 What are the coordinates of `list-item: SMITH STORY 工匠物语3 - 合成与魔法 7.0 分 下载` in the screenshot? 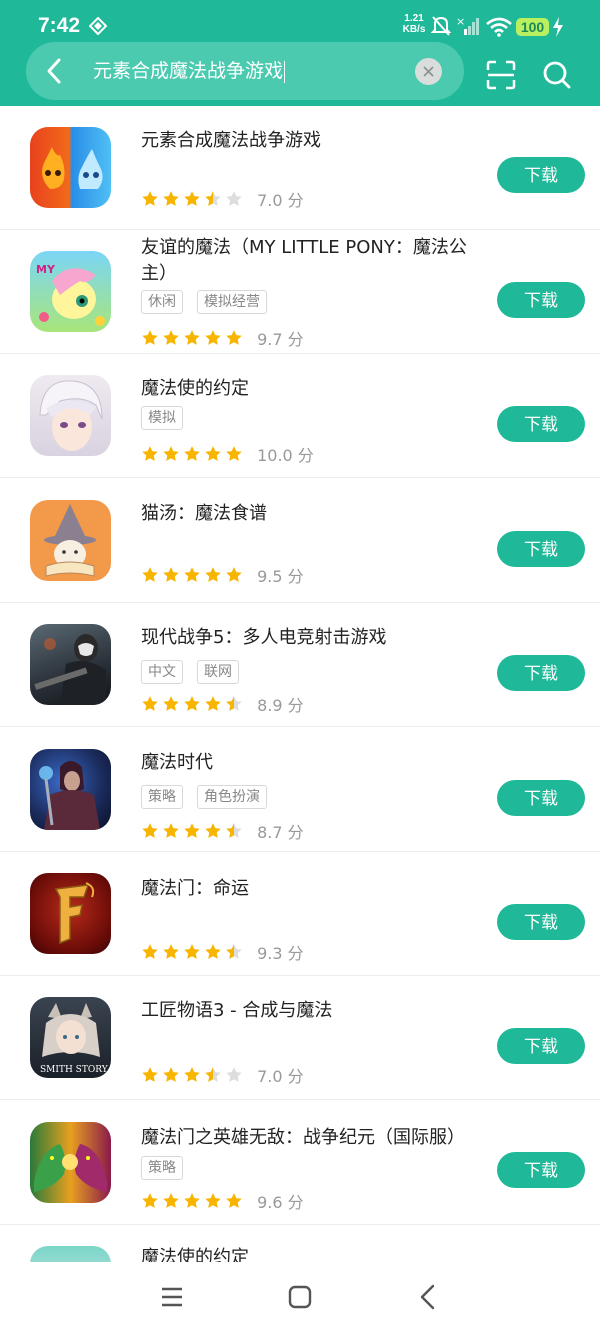 It's located at (300, 1038).